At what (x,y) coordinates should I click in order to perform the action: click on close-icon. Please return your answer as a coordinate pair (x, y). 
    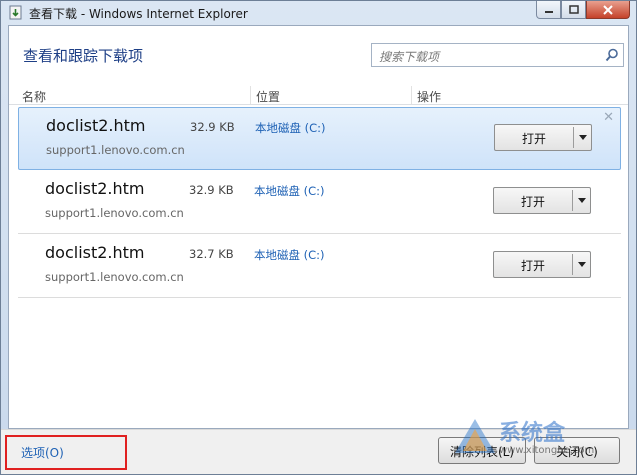
    Looking at the image, I should click on (608, 9).